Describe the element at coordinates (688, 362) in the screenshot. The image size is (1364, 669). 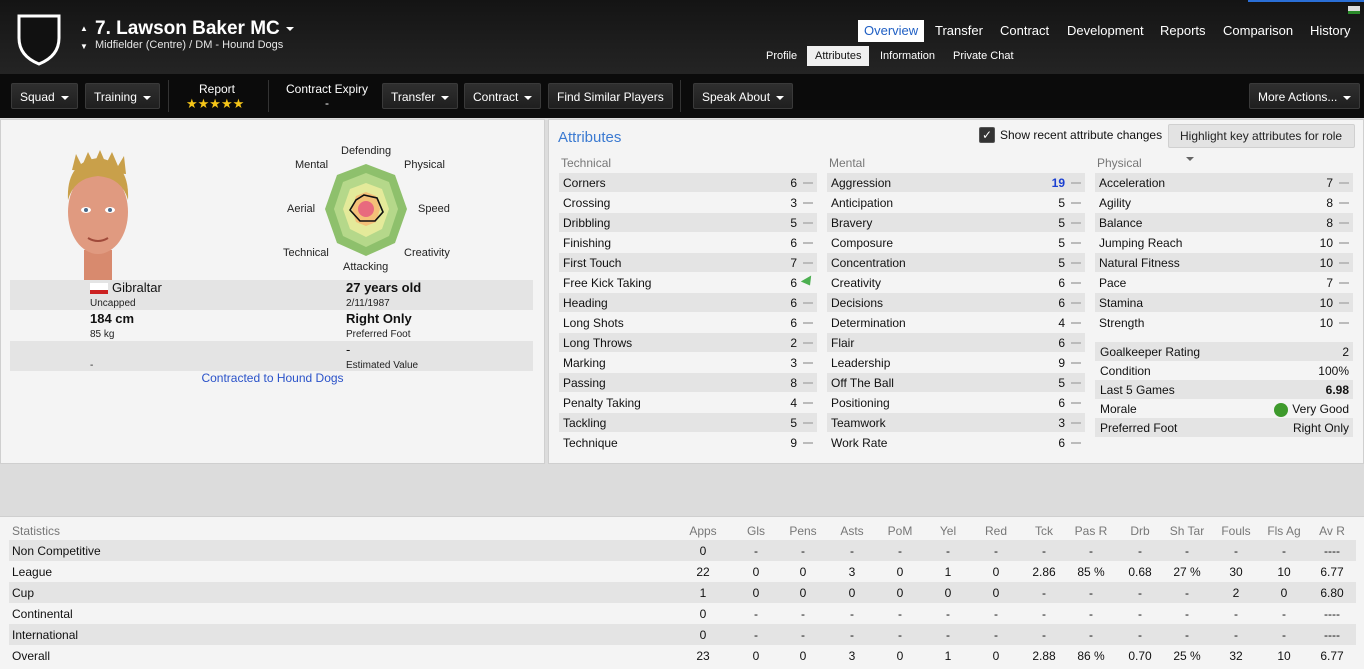
I see `attribute-row: Marking 3` at that location.